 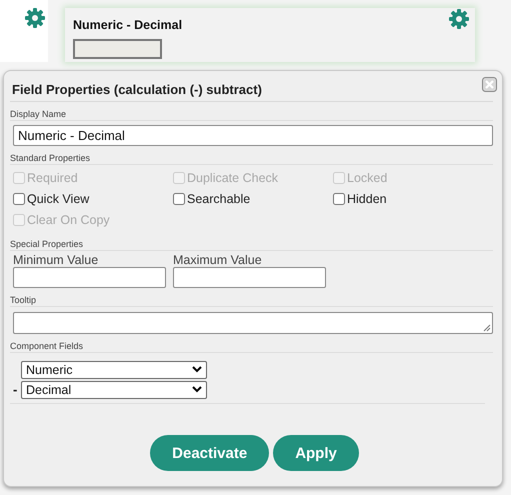 What do you see at coordinates (15, 389) in the screenshot?
I see `minus-operator: -` at bounding box center [15, 389].